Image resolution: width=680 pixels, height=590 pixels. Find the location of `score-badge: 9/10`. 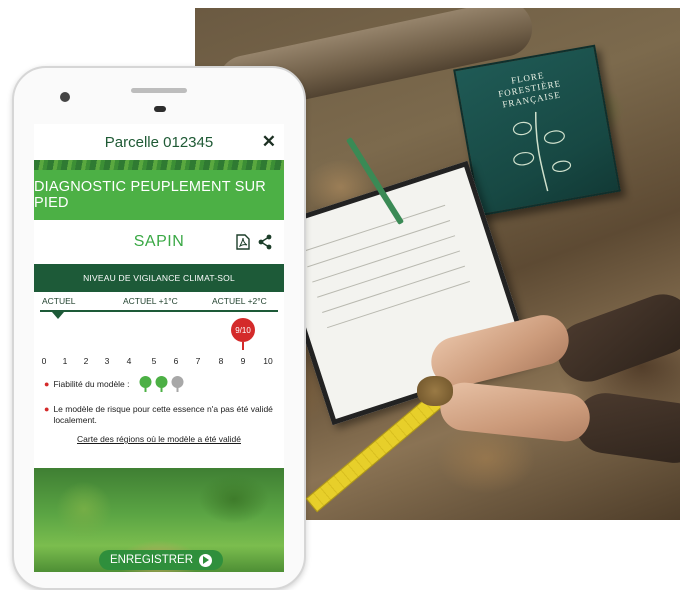

score-badge: 9/10 is located at coordinates (243, 330).